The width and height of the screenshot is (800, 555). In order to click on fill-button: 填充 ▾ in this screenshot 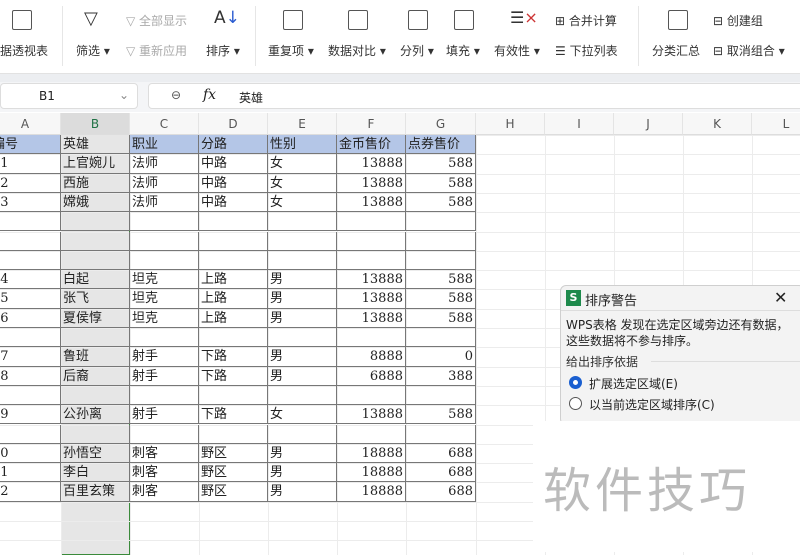, I will do `click(463, 50)`.